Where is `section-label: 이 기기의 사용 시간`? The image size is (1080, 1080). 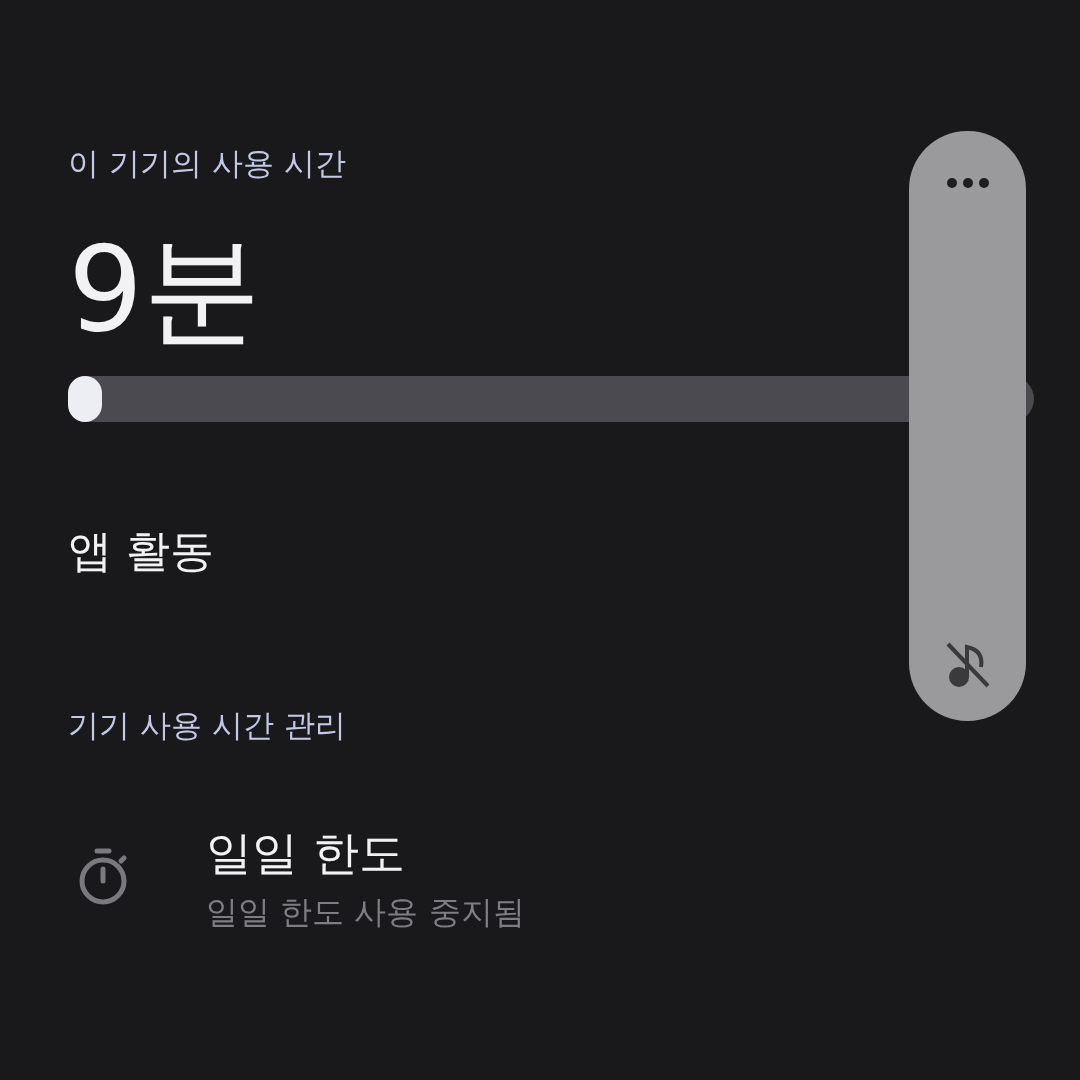 section-label: 이 기기의 사용 시간 is located at coordinates (207, 163).